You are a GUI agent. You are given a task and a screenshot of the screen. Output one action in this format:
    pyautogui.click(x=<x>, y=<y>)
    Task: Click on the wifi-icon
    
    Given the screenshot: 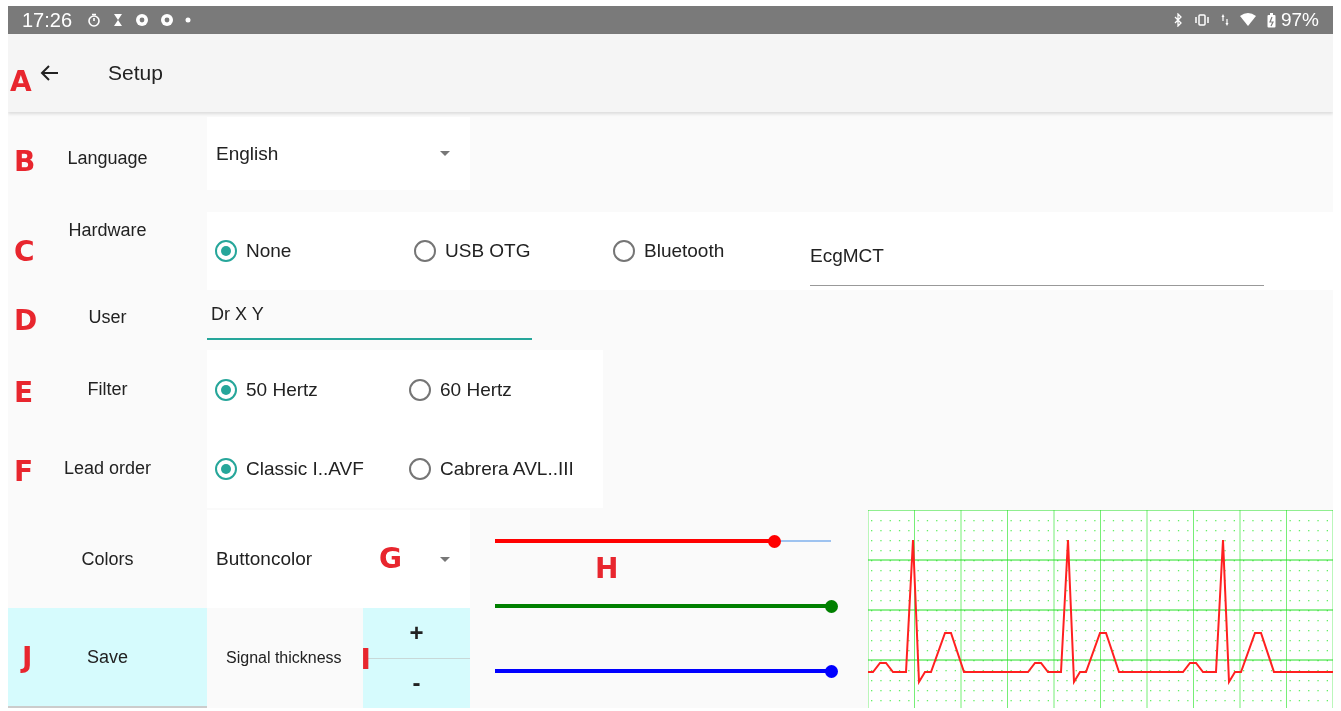 What is the action you would take?
    pyautogui.click(x=1247, y=20)
    